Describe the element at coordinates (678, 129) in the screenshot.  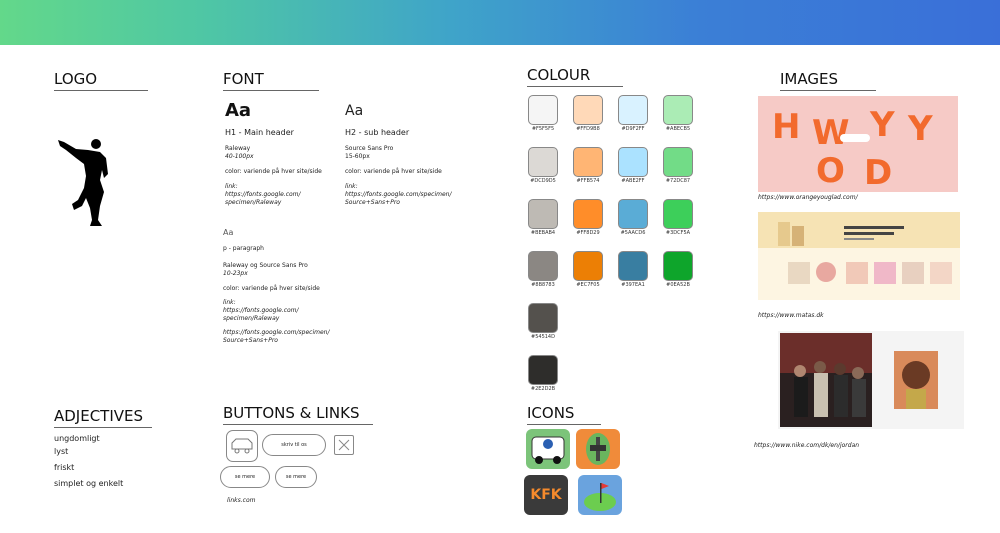
I see `colour-hex-label: #ABECB5` at that location.